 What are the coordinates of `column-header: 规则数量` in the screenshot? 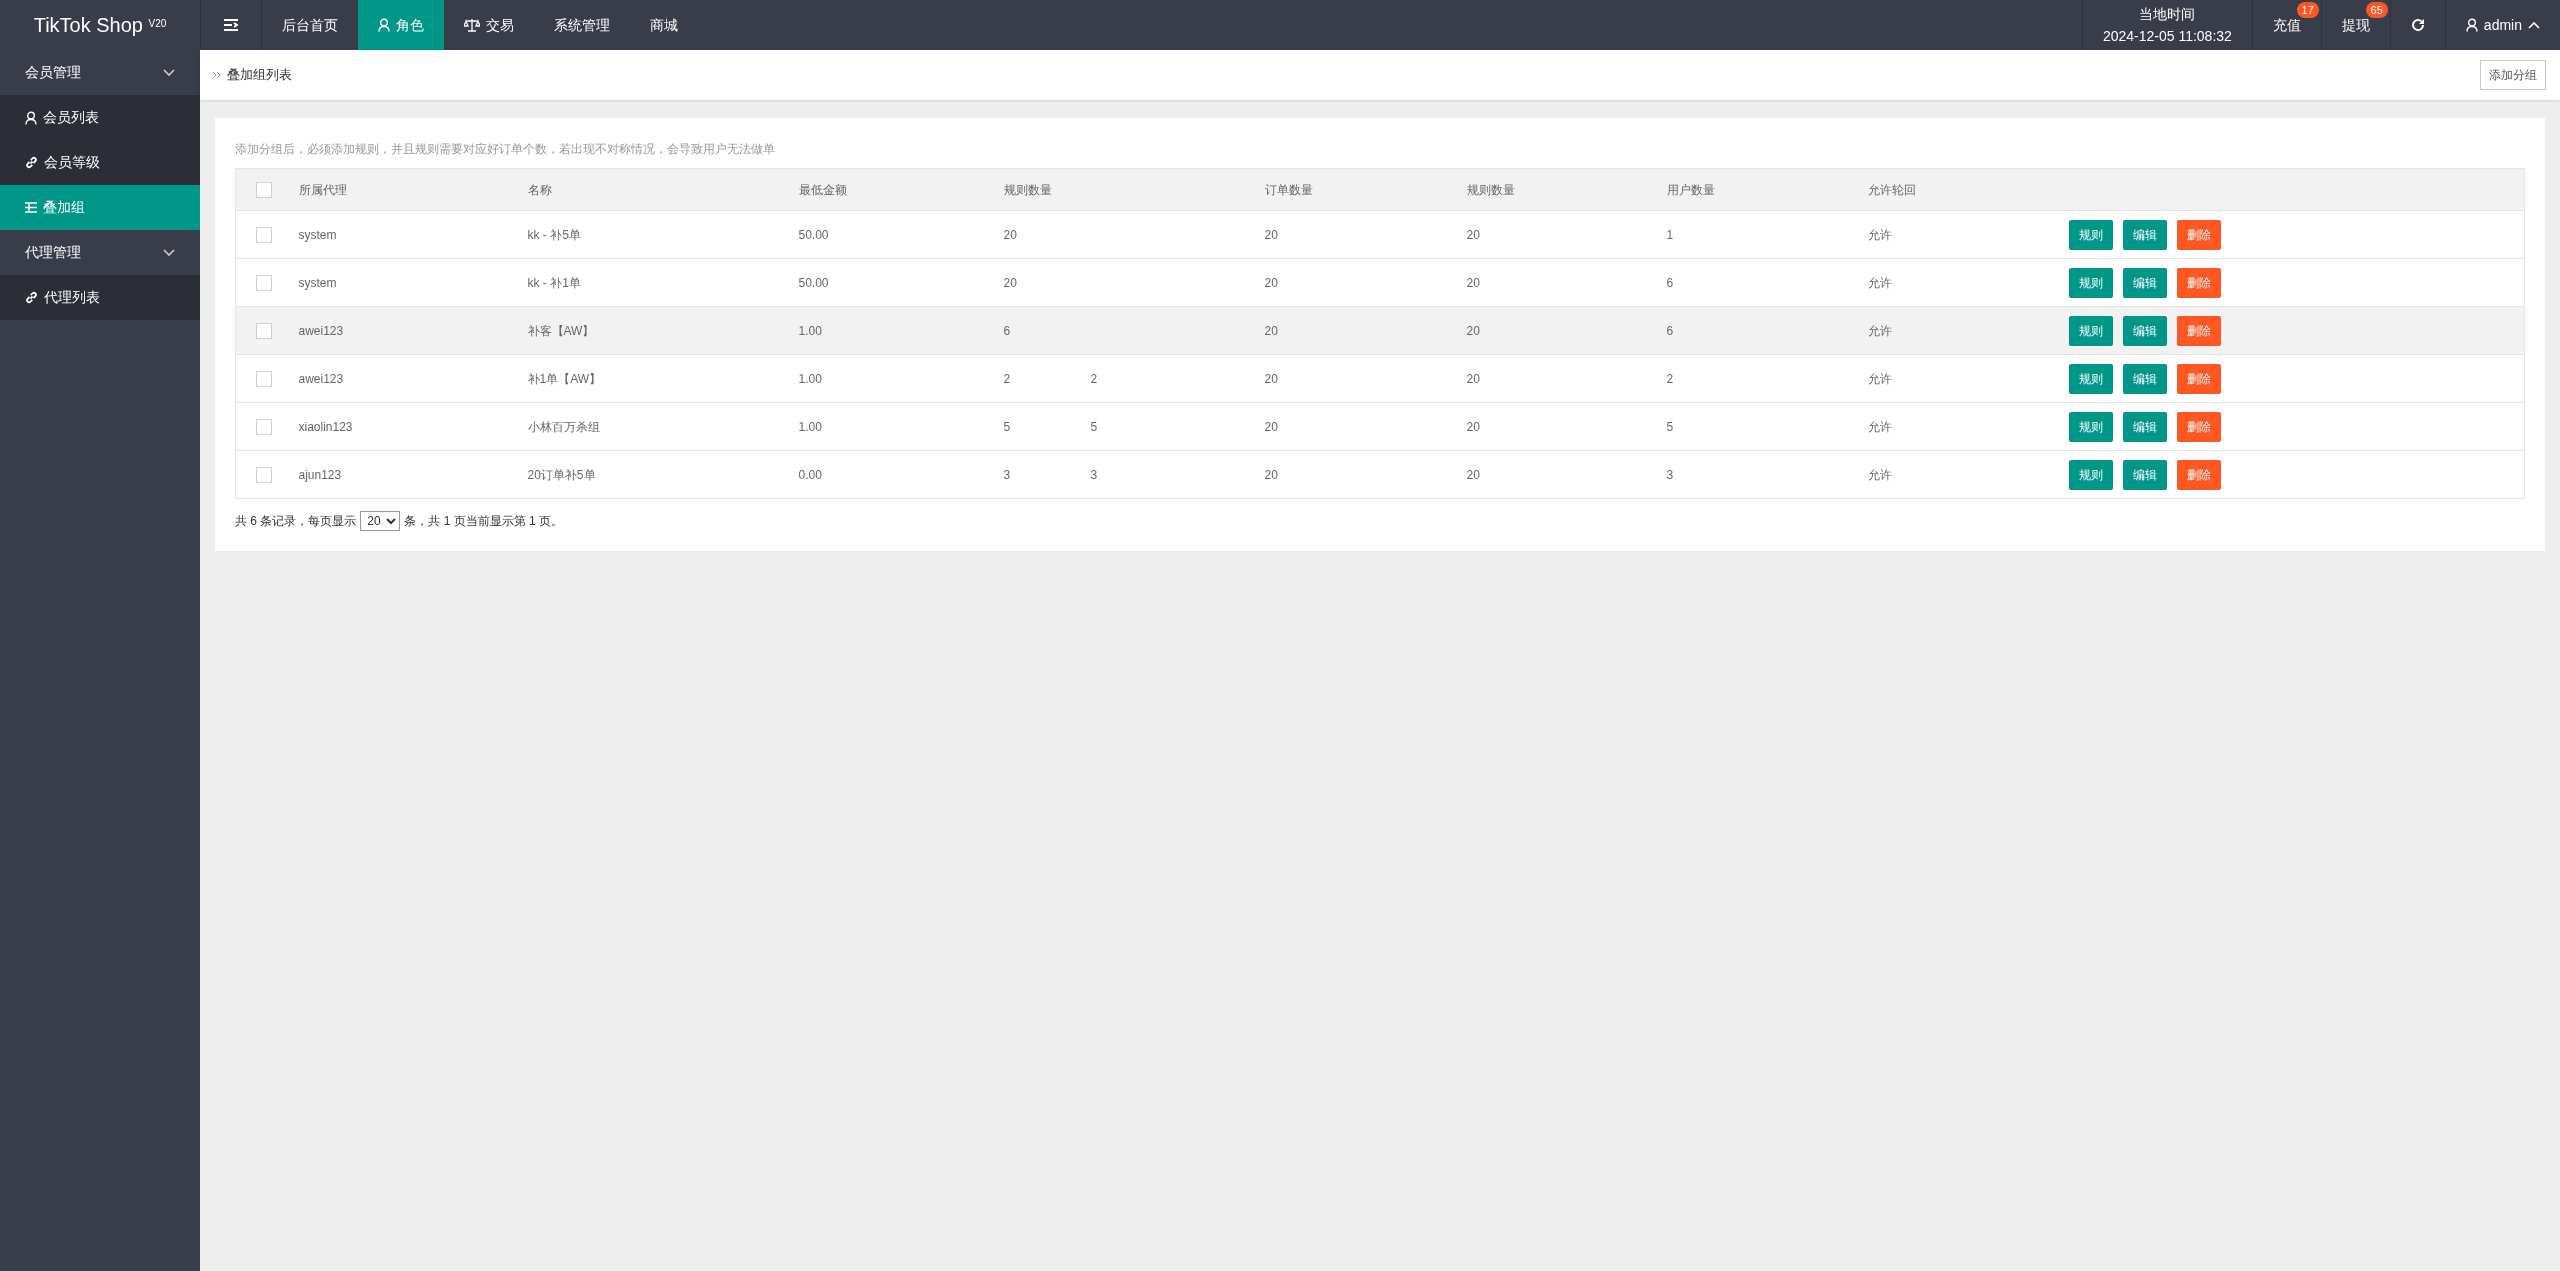 It's located at (1490, 189).